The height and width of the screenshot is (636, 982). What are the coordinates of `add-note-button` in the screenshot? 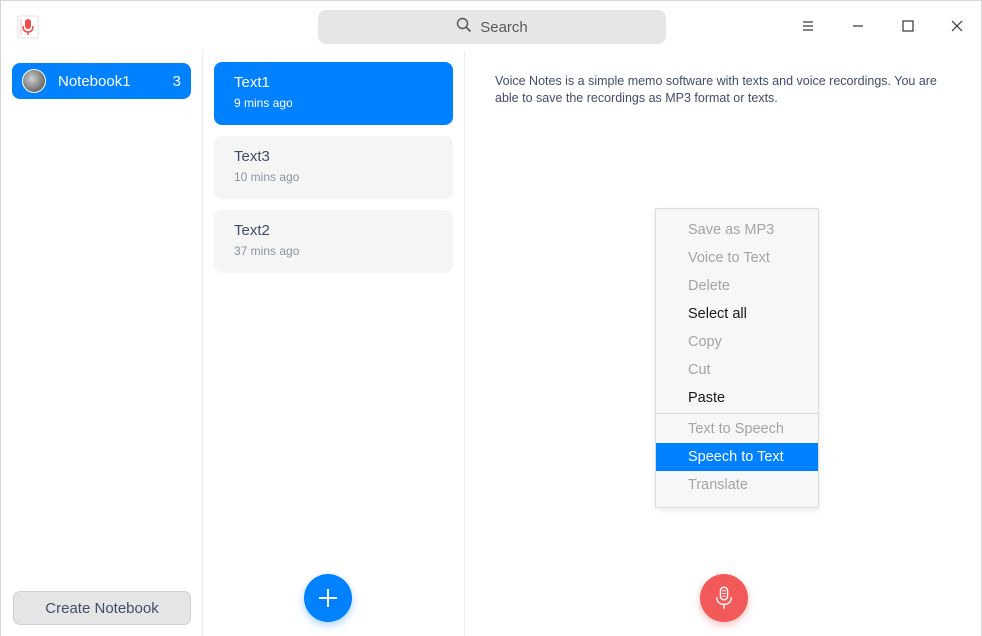 It's located at (328, 598).